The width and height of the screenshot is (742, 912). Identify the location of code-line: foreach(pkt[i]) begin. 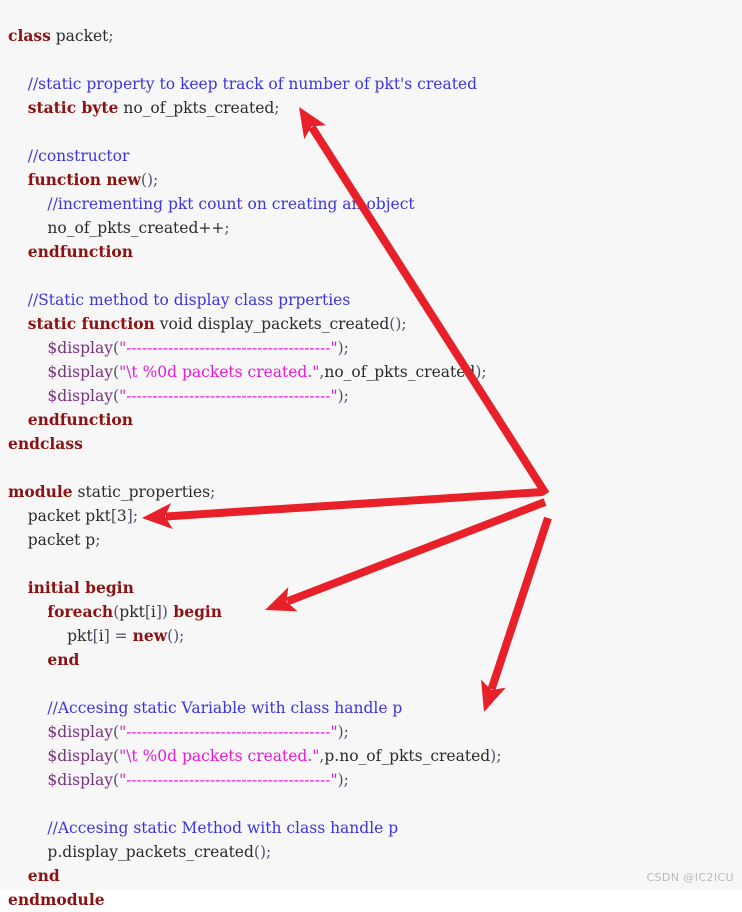
(375, 612).